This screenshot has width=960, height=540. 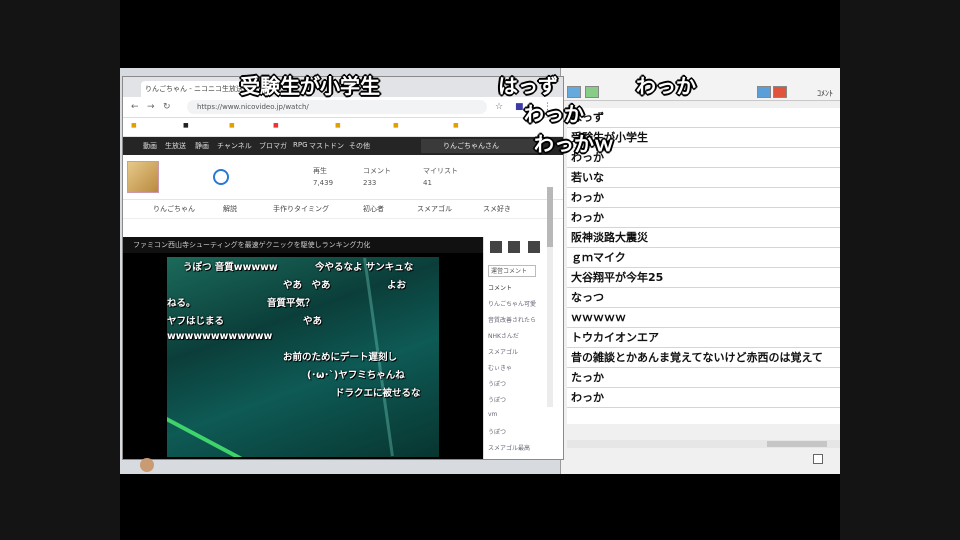 What do you see at coordinates (221, 177) in the screenshot?
I see `follow-icon` at bounding box center [221, 177].